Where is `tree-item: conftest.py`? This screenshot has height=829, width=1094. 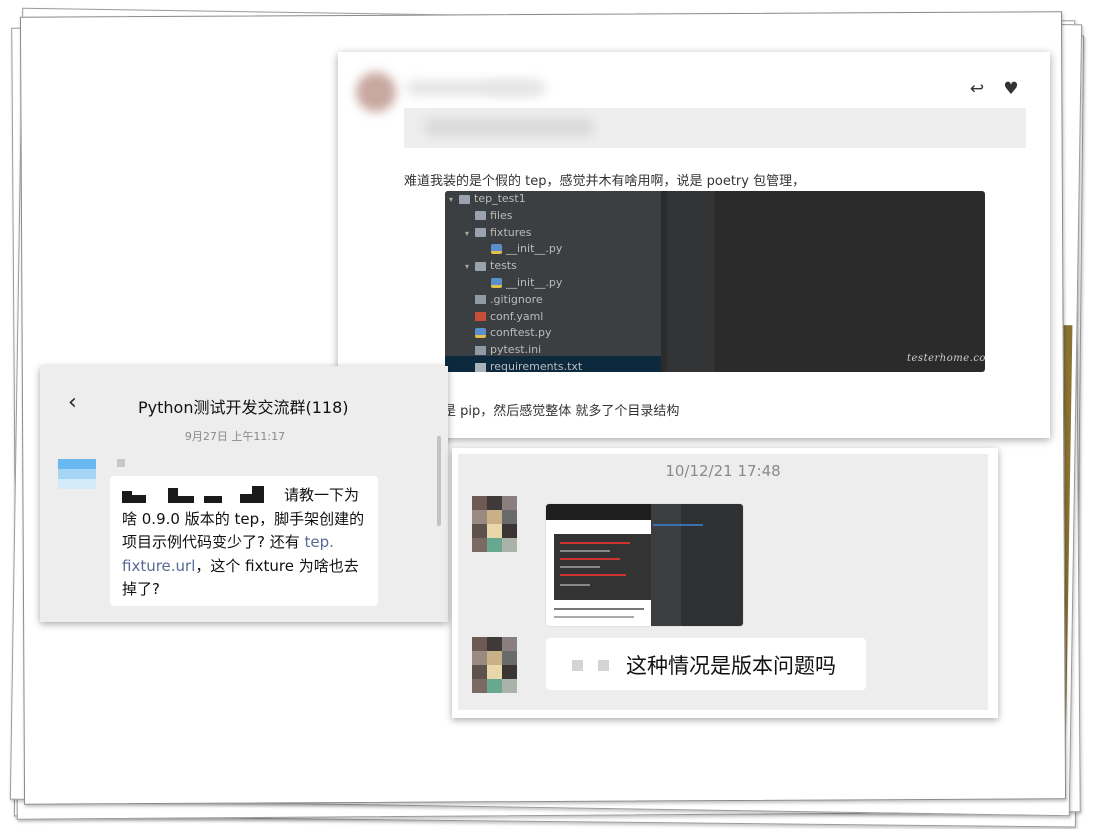 tree-item: conftest.py is located at coordinates (508, 333).